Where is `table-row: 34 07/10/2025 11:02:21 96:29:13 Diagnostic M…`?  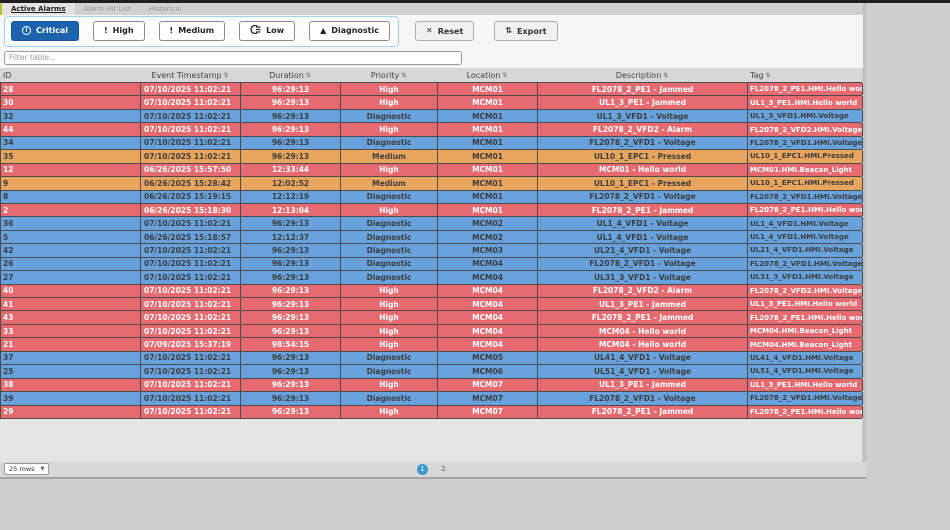 table-row: 34 07/10/2025 11:02:21 96:29:13 Diagnostic M… is located at coordinates (431, 143).